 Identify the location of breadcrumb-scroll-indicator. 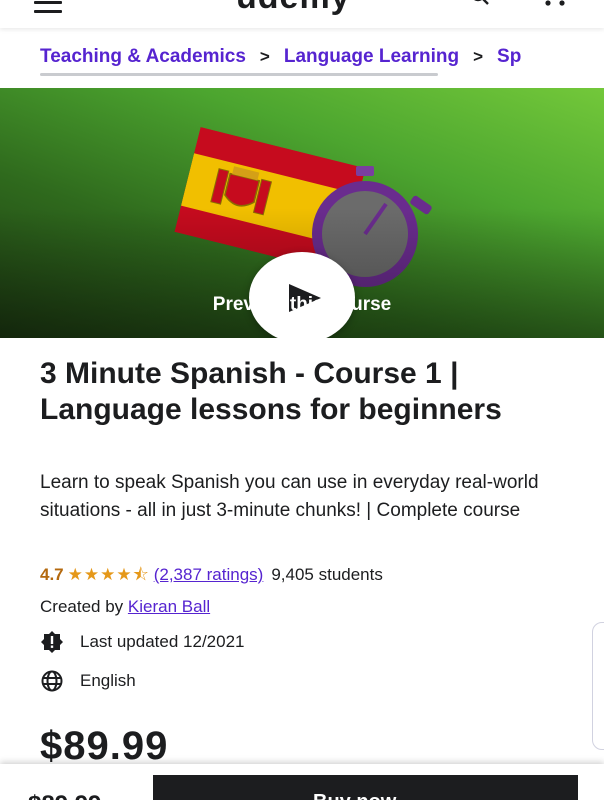
(239, 74).